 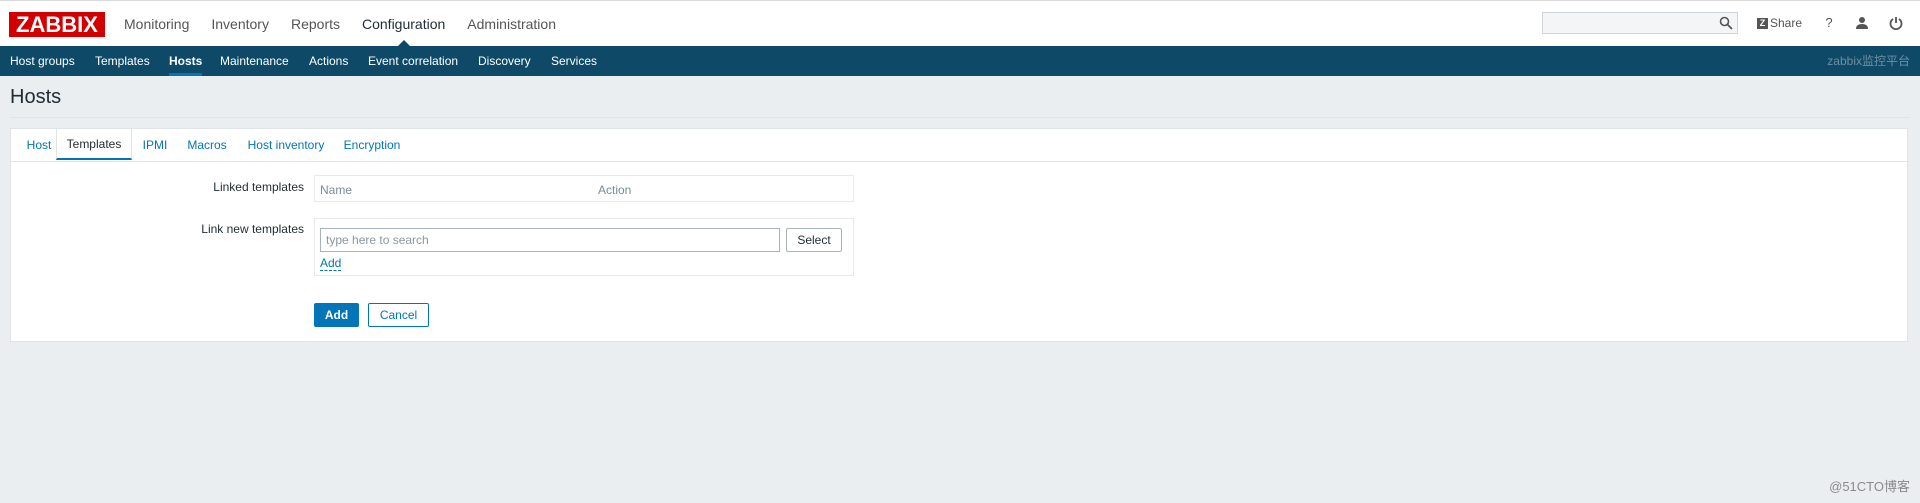 What do you see at coordinates (207, 145) in the screenshot?
I see `tab-macros: Macros` at bounding box center [207, 145].